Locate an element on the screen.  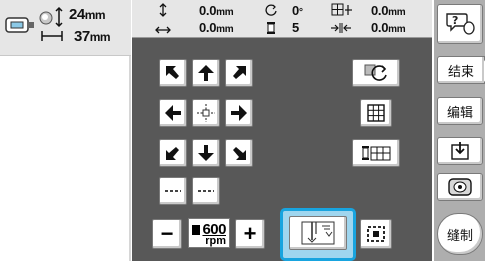
grid-button is located at coordinates (376, 113).